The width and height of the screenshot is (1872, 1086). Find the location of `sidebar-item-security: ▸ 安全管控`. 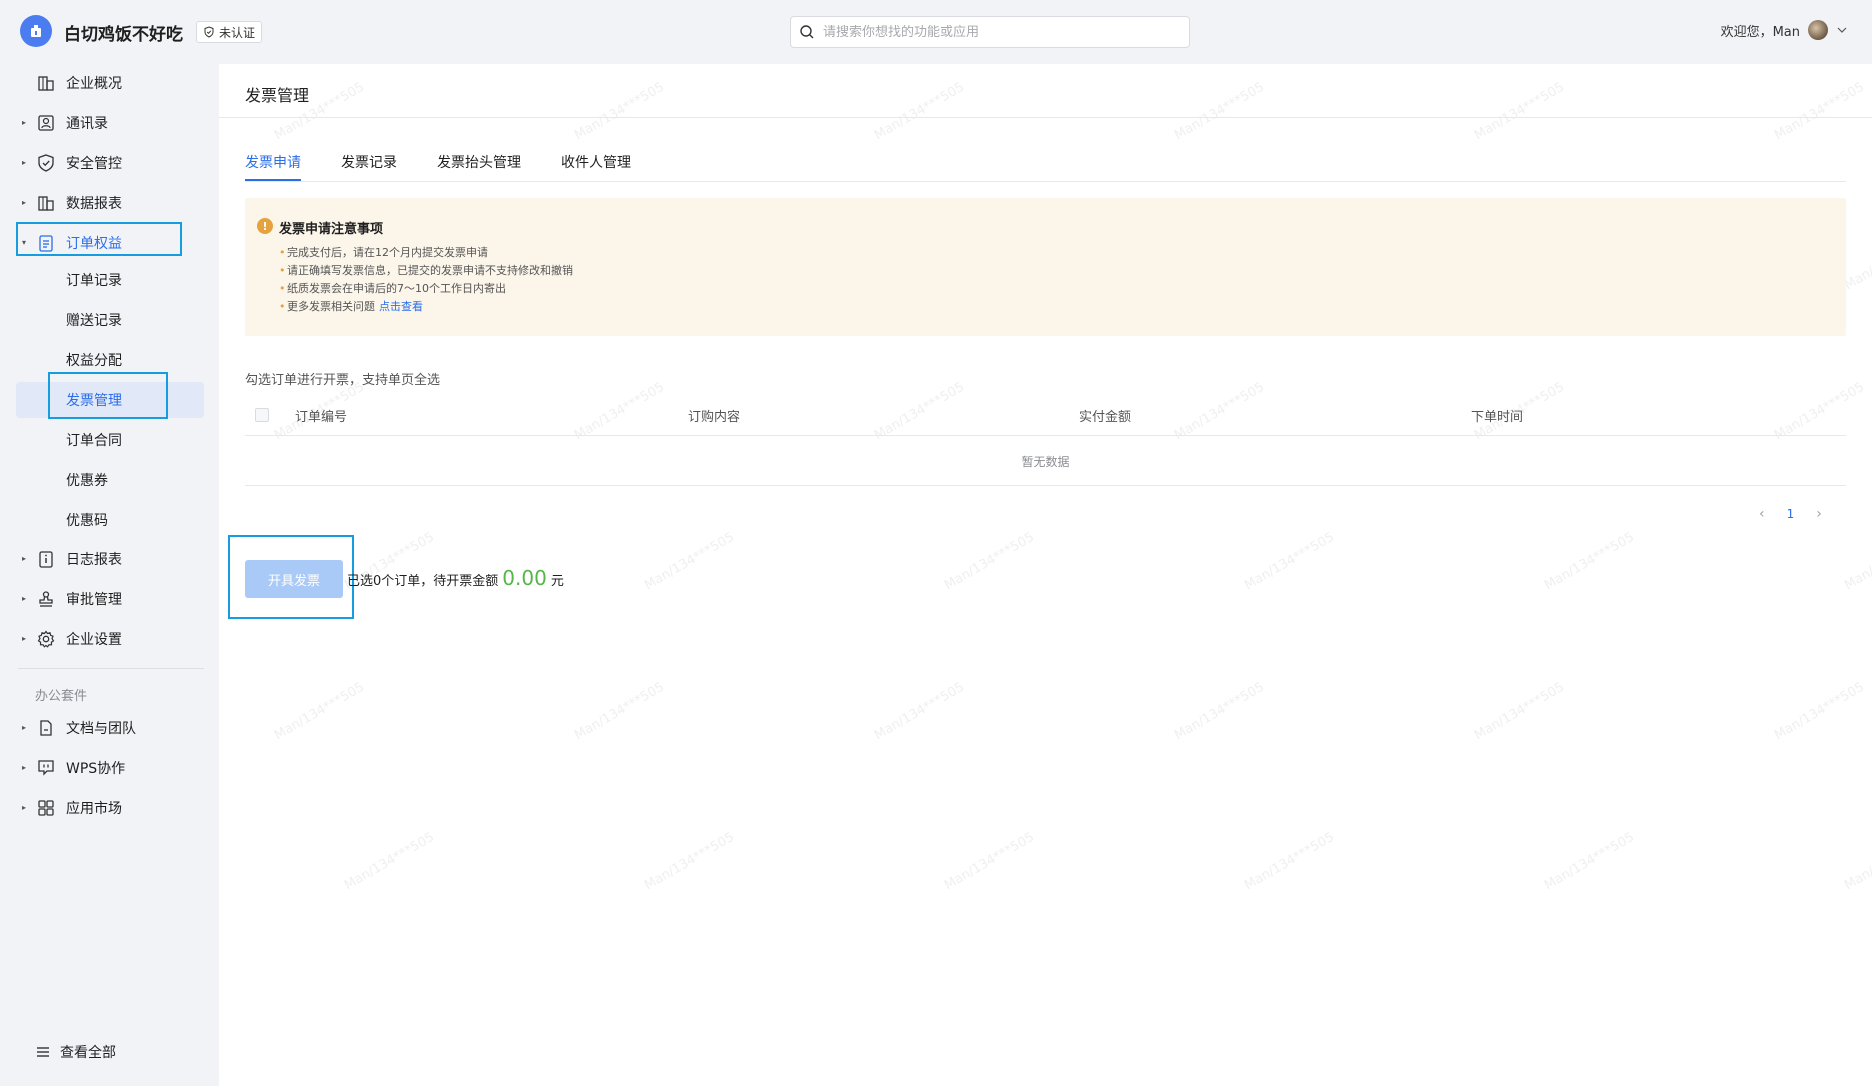

sidebar-item-security: ▸ 安全管控 is located at coordinates (110, 163).